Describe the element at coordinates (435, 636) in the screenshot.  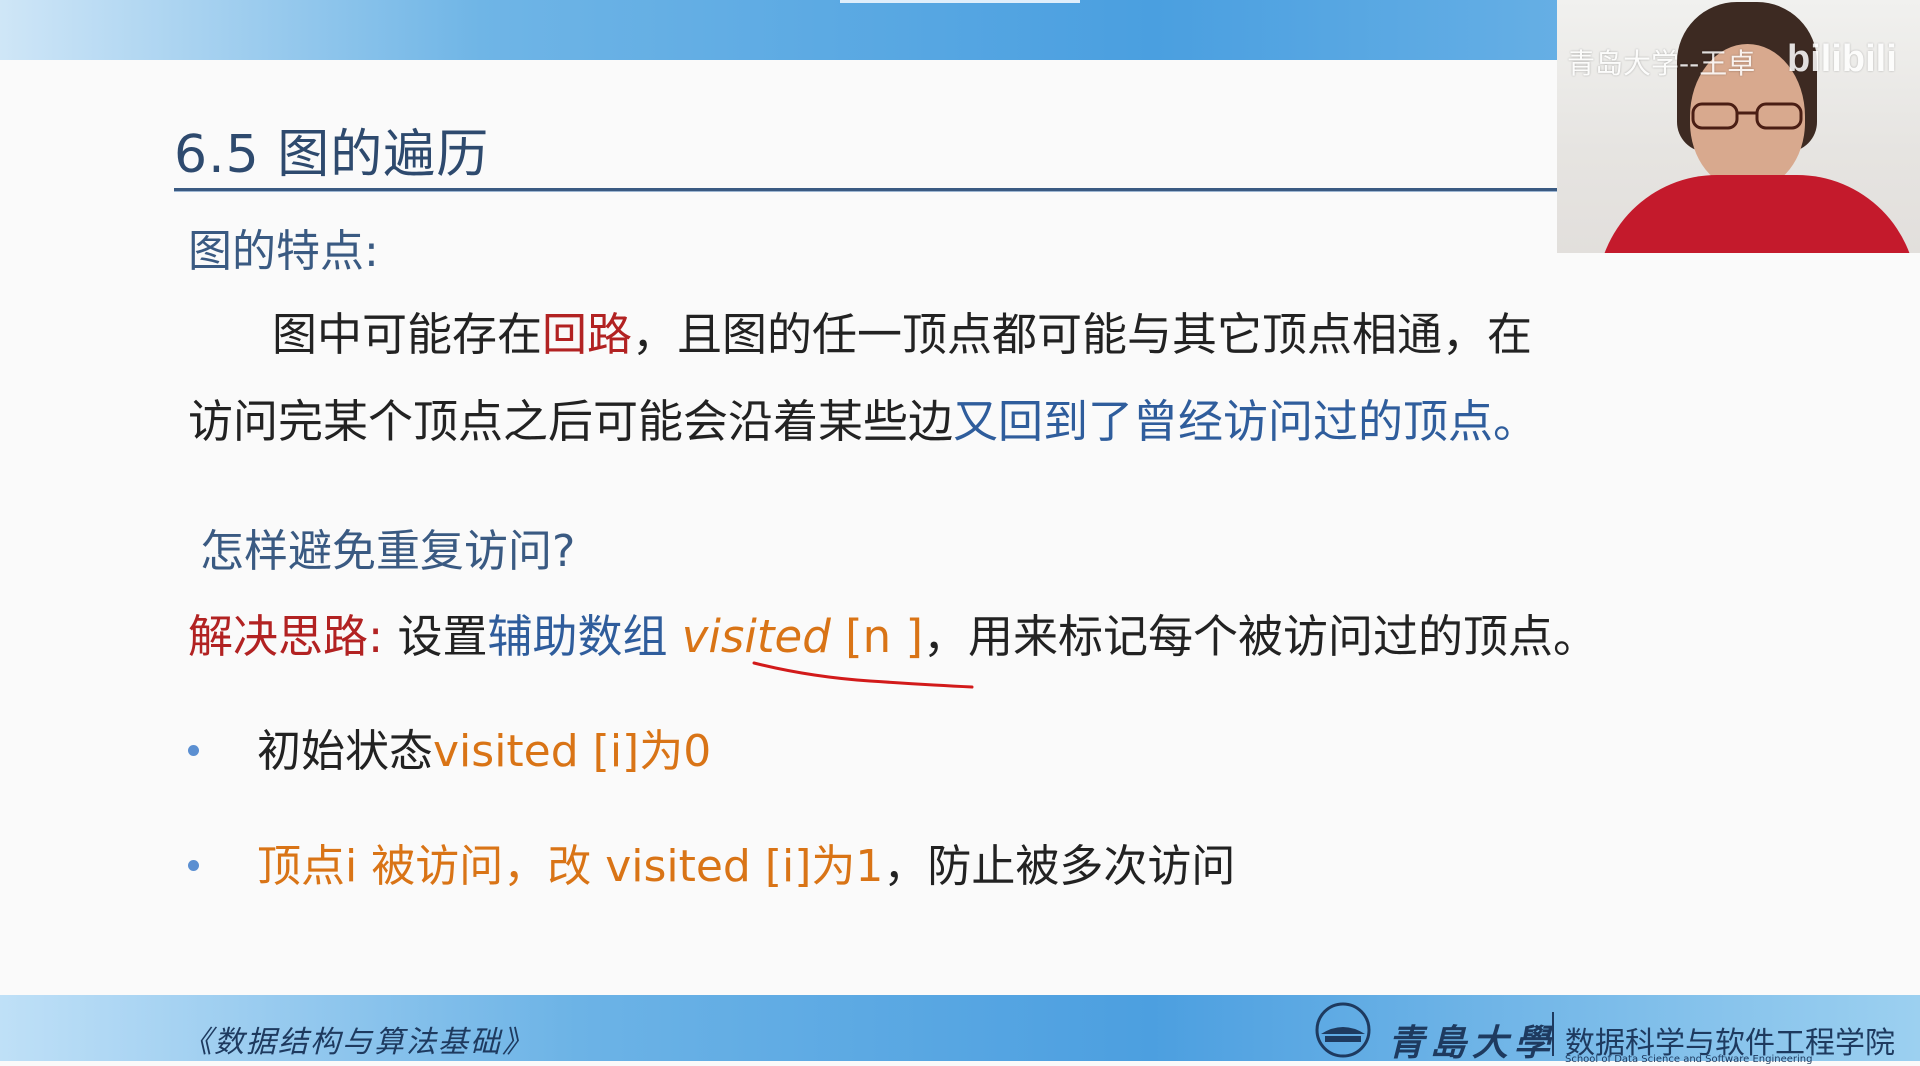
I see `solution-text-a: 设置` at that location.